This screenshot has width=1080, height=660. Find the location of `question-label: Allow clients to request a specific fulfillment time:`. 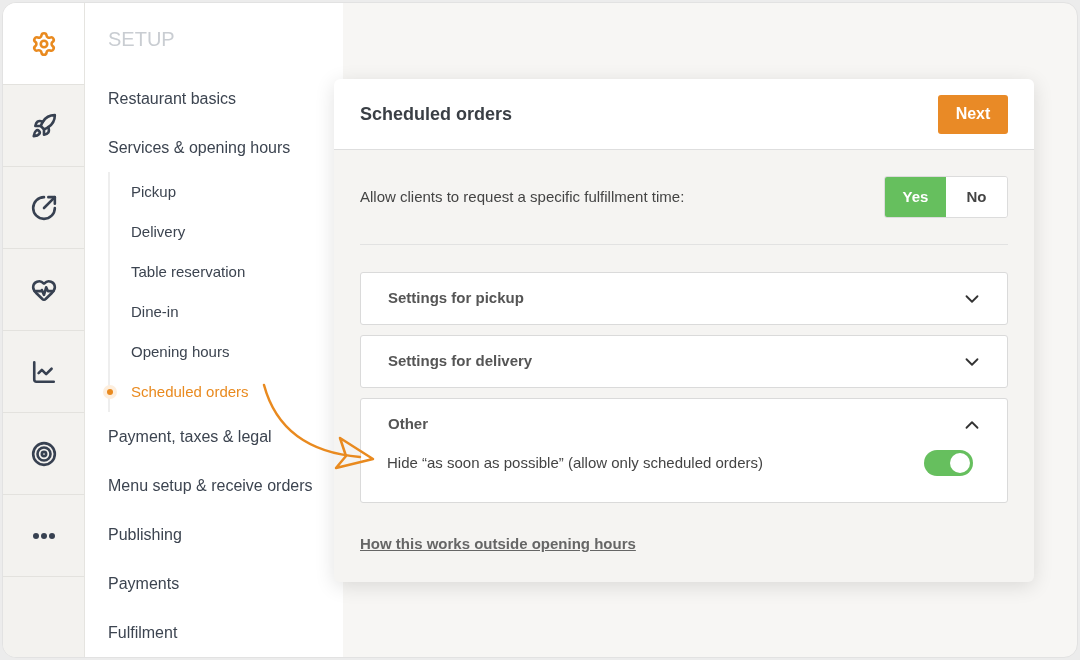

question-label: Allow clients to request a specific fulfillment time: is located at coordinates (522, 196).